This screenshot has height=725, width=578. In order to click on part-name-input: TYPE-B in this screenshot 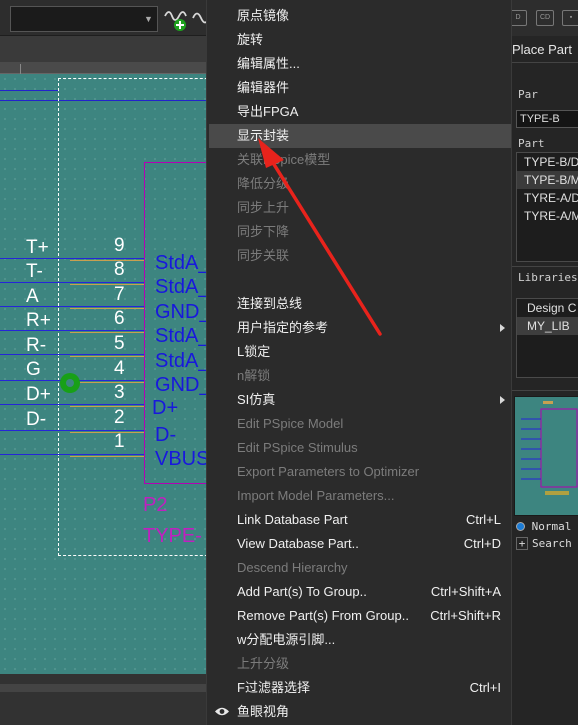, I will do `click(547, 119)`.